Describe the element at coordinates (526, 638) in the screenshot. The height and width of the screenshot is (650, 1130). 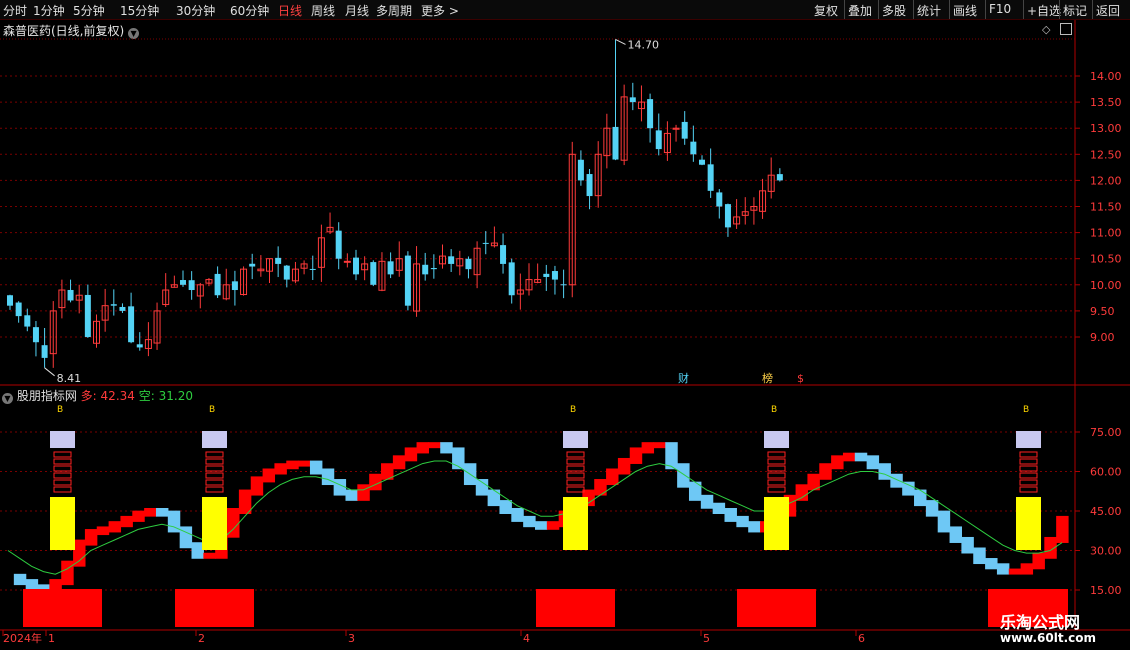
I see `date-label: 4` at that location.